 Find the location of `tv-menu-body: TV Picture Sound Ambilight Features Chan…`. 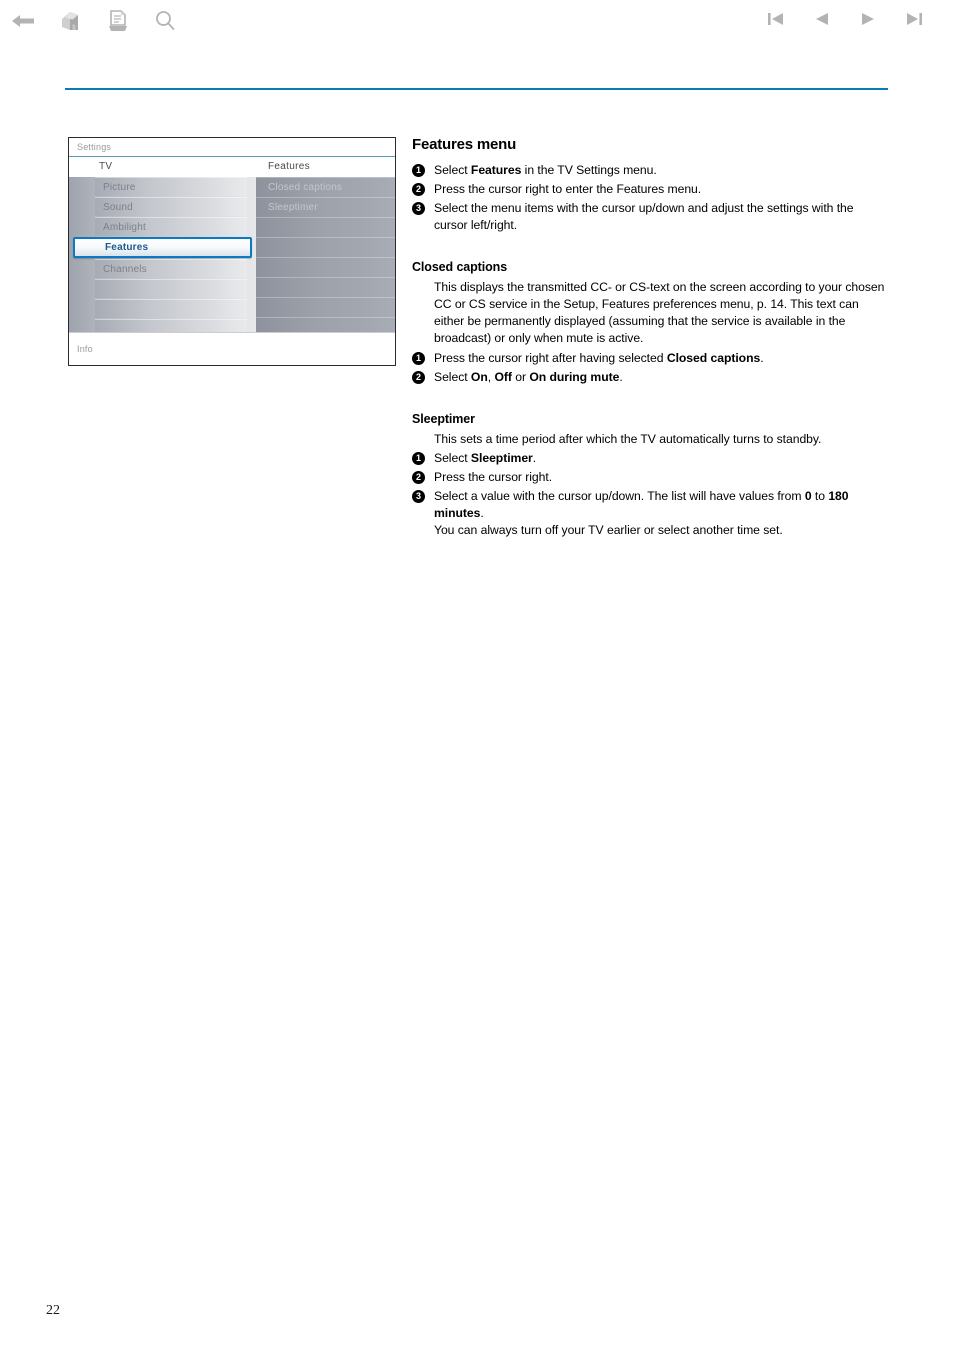

tv-menu-body: TV Picture Sound Ambilight Features Chan… is located at coordinates (232, 247).